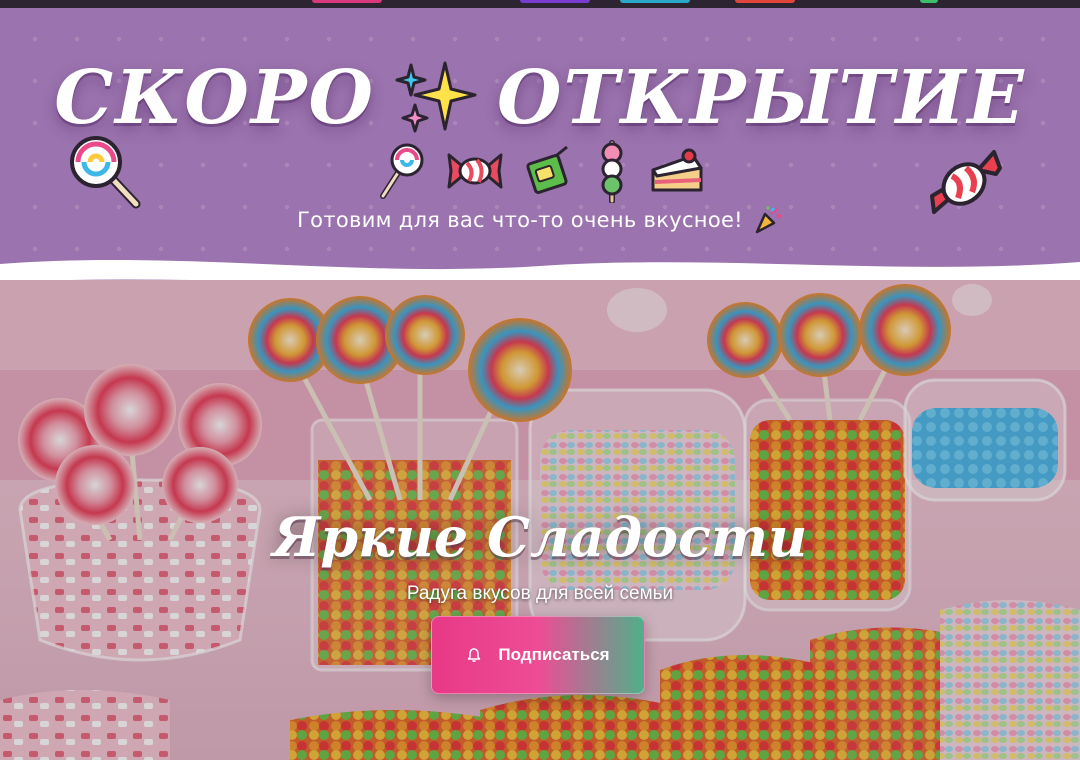 The width and height of the screenshot is (1080, 760). I want to click on page-title: СКОРО ОТКРЫТИЕ, so click(540, 98).